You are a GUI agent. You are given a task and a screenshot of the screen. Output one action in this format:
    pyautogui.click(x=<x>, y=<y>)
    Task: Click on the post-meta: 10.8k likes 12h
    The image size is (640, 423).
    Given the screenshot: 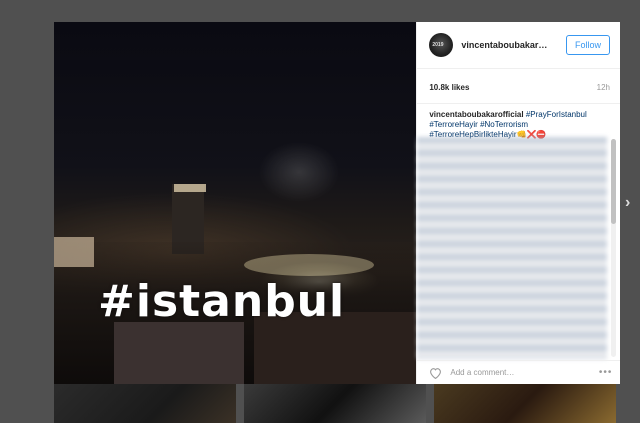 What is the action you would take?
    pyautogui.click(x=518, y=86)
    